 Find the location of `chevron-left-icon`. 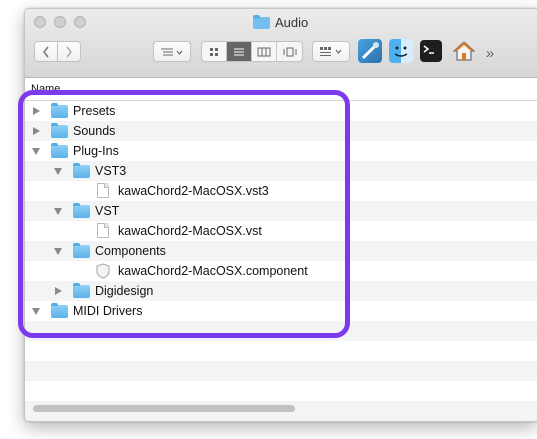

chevron-left-icon is located at coordinates (46, 51).